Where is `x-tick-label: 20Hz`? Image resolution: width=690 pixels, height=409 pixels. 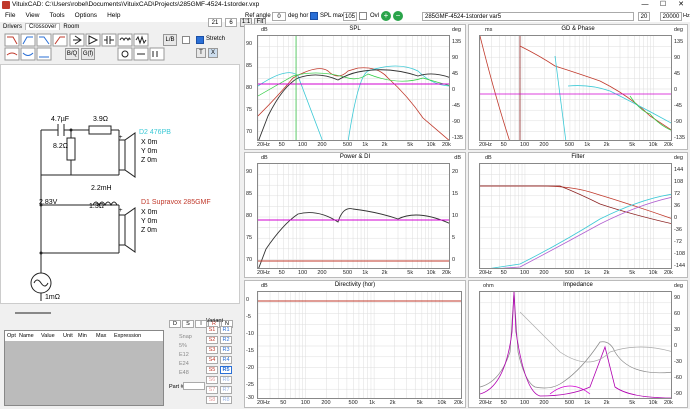 x-tick-label: 20Hz is located at coordinates (485, 145).